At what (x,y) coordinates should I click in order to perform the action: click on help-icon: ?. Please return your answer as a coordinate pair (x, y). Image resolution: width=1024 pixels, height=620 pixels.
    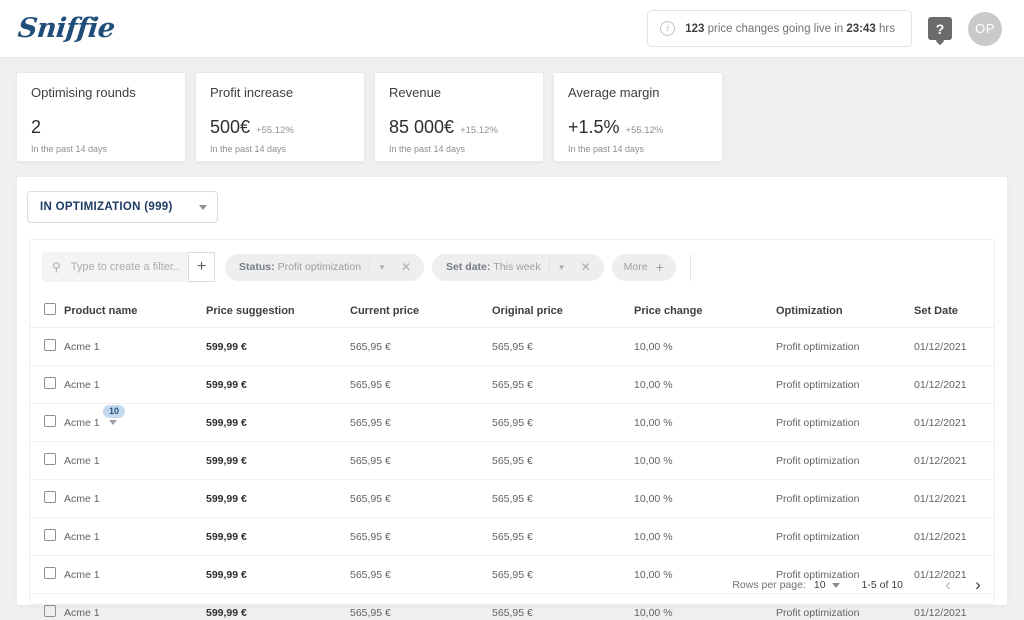
    Looking at the image, I should click on (940, 28).